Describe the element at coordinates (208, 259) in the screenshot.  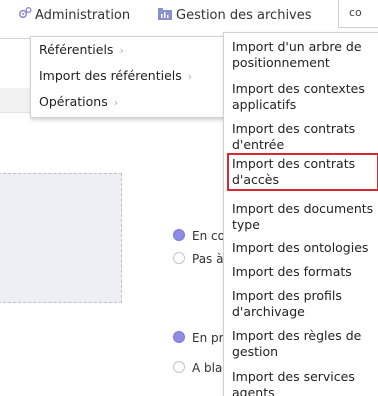
I see `radio-label: Pas à` at that location.